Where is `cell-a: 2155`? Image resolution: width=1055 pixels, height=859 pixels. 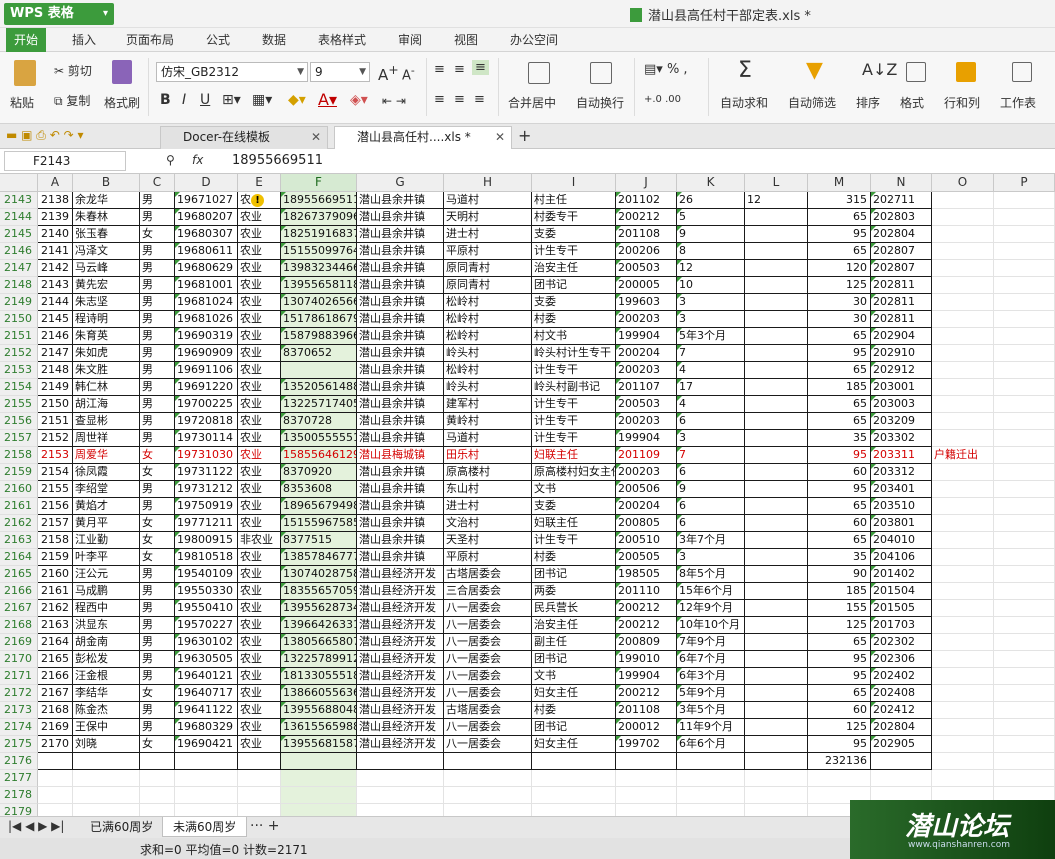 cell-a: 2155 is located at coordinates (55, 489).